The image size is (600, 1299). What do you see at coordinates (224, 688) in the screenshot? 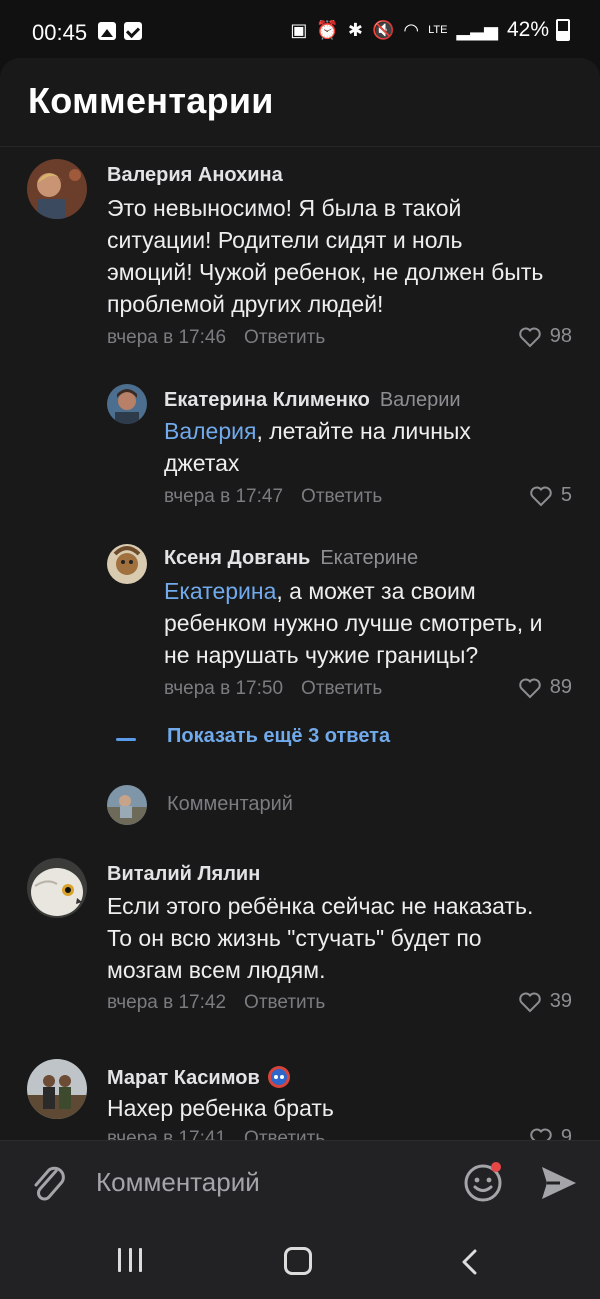
I see `comment-time: вчера в 17:50` at bounding box center [224, 688].